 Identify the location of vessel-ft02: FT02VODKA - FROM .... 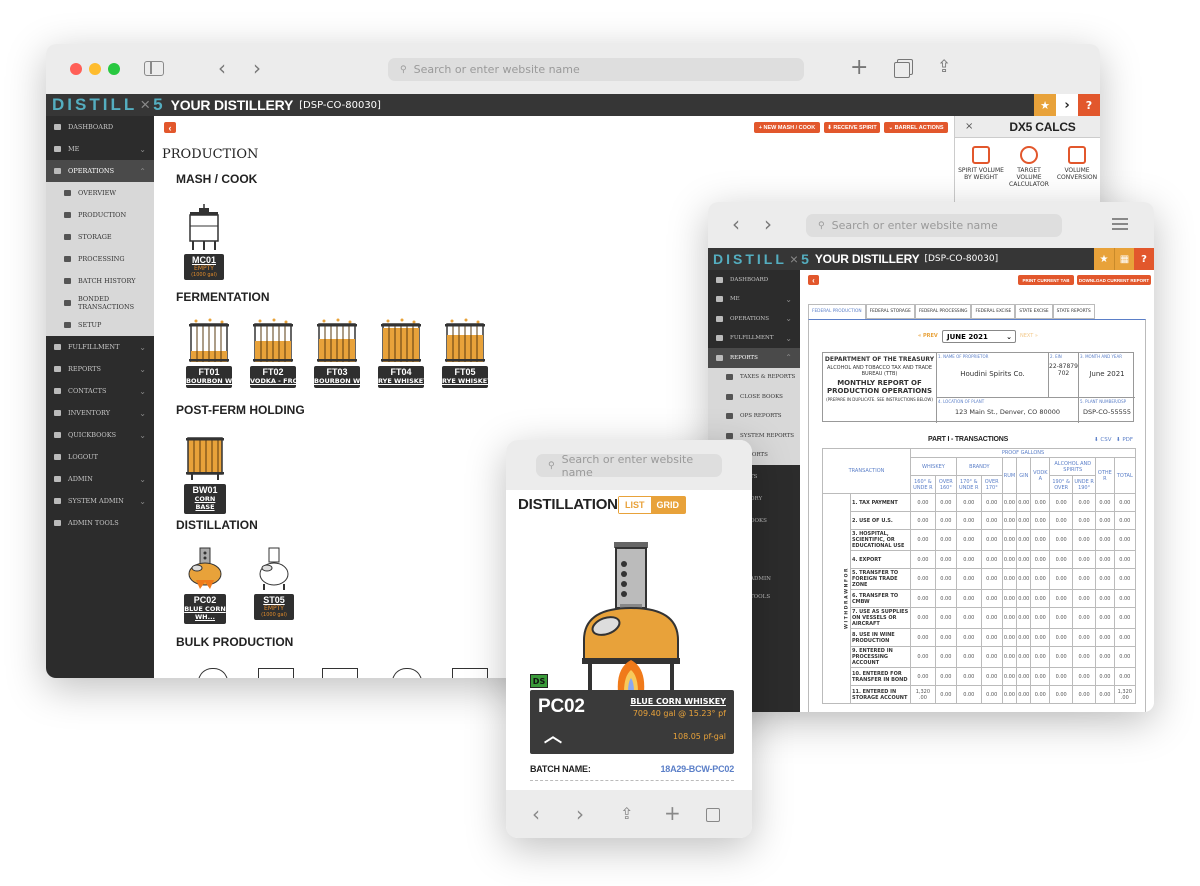
(273, 353).